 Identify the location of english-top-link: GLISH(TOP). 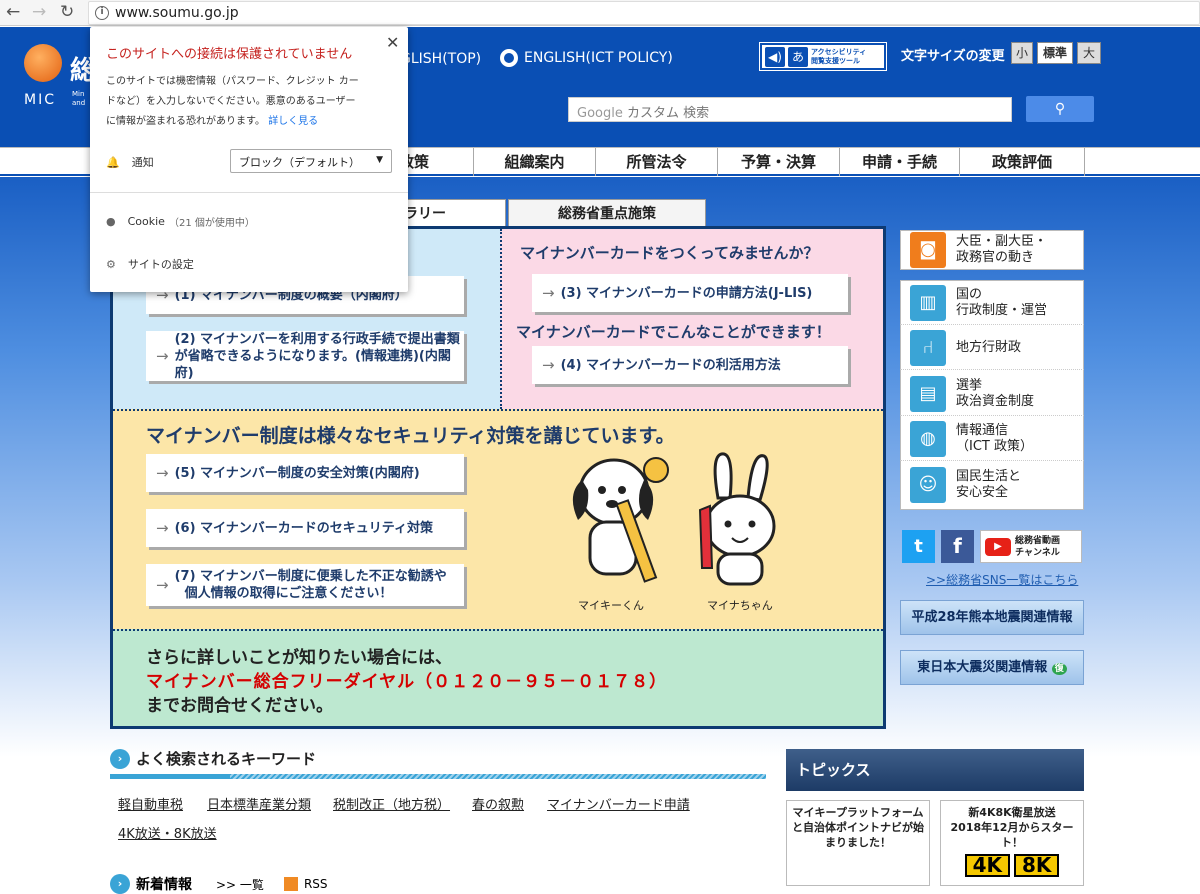
(440, 59).